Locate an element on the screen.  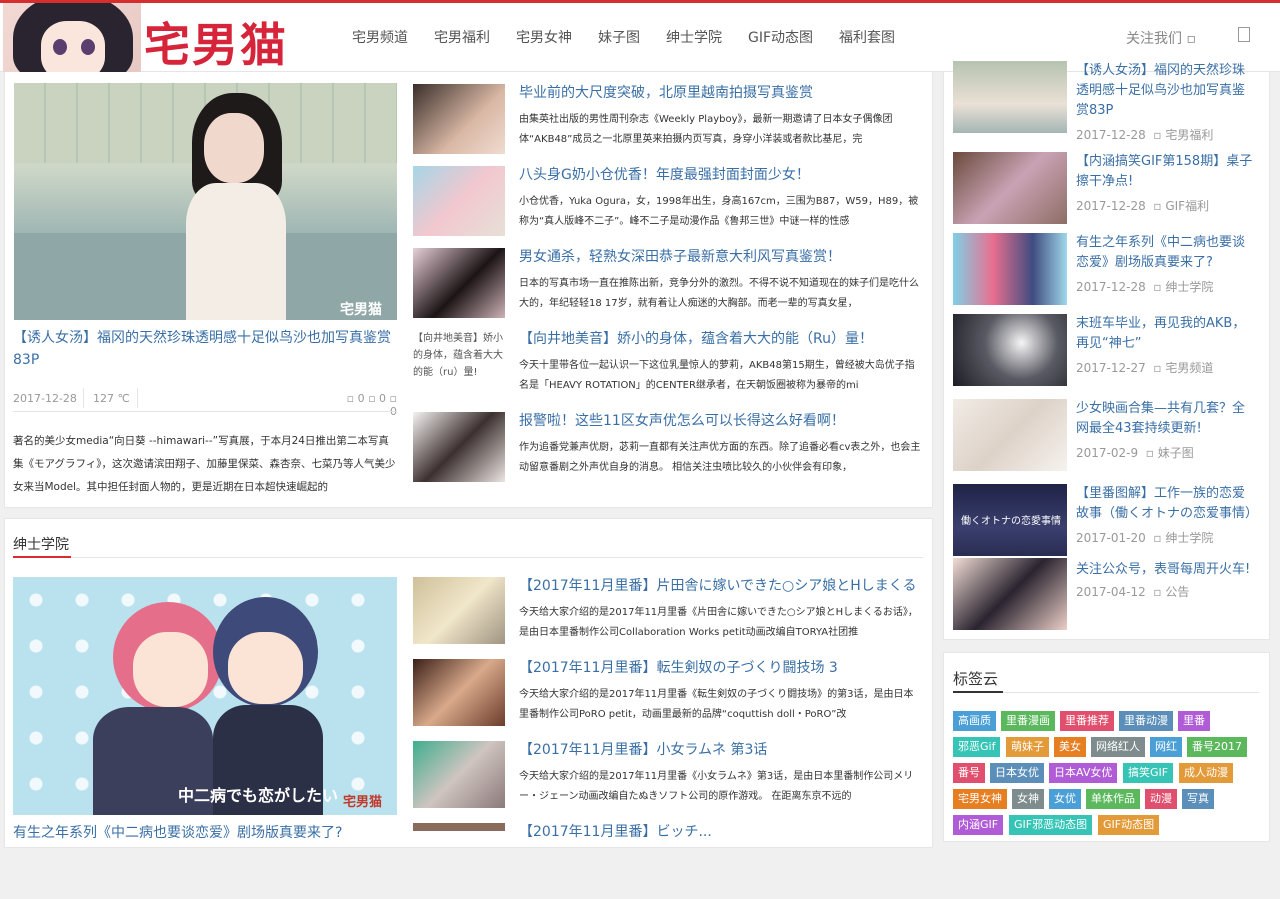
section-divider is located at coordinates (468, 557).